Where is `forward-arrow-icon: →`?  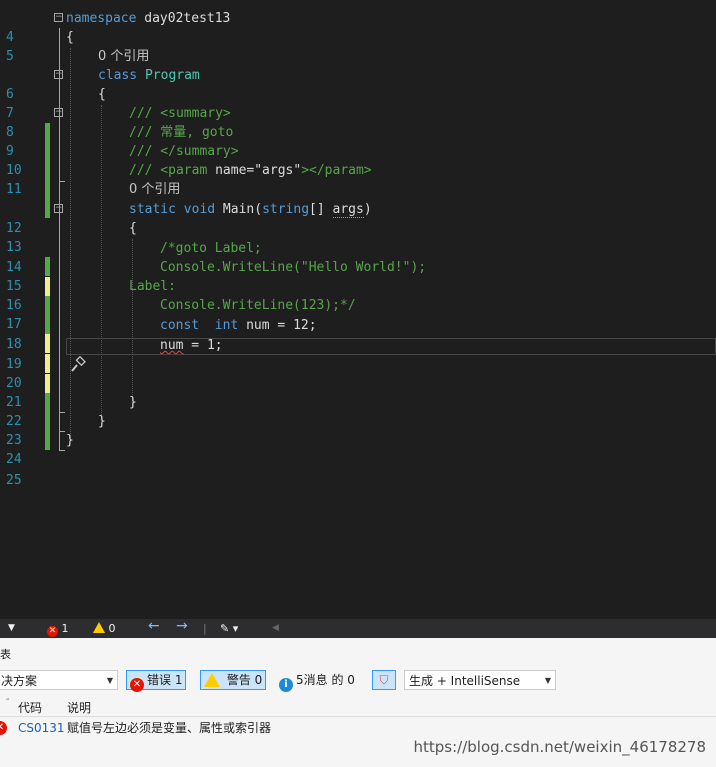
forward-arrow-icon: → is located at coordinates (182, 626).